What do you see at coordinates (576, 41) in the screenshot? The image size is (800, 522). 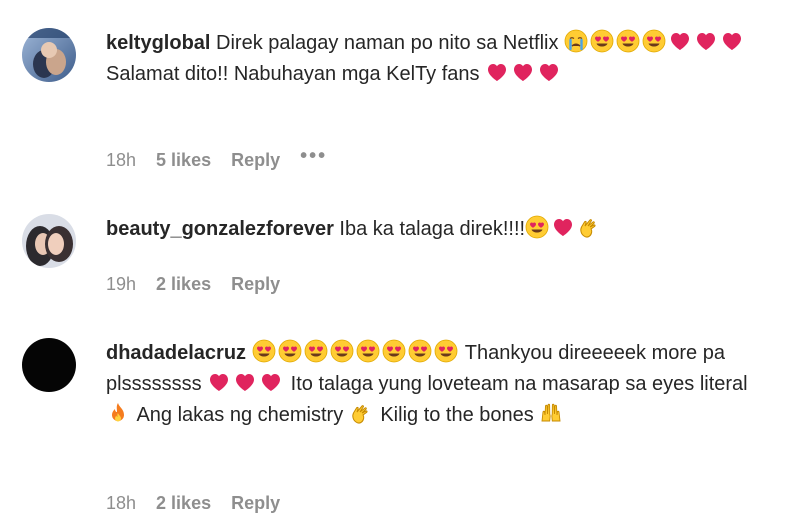 I see `crying-face-icon` at bounding box center [576, 41].